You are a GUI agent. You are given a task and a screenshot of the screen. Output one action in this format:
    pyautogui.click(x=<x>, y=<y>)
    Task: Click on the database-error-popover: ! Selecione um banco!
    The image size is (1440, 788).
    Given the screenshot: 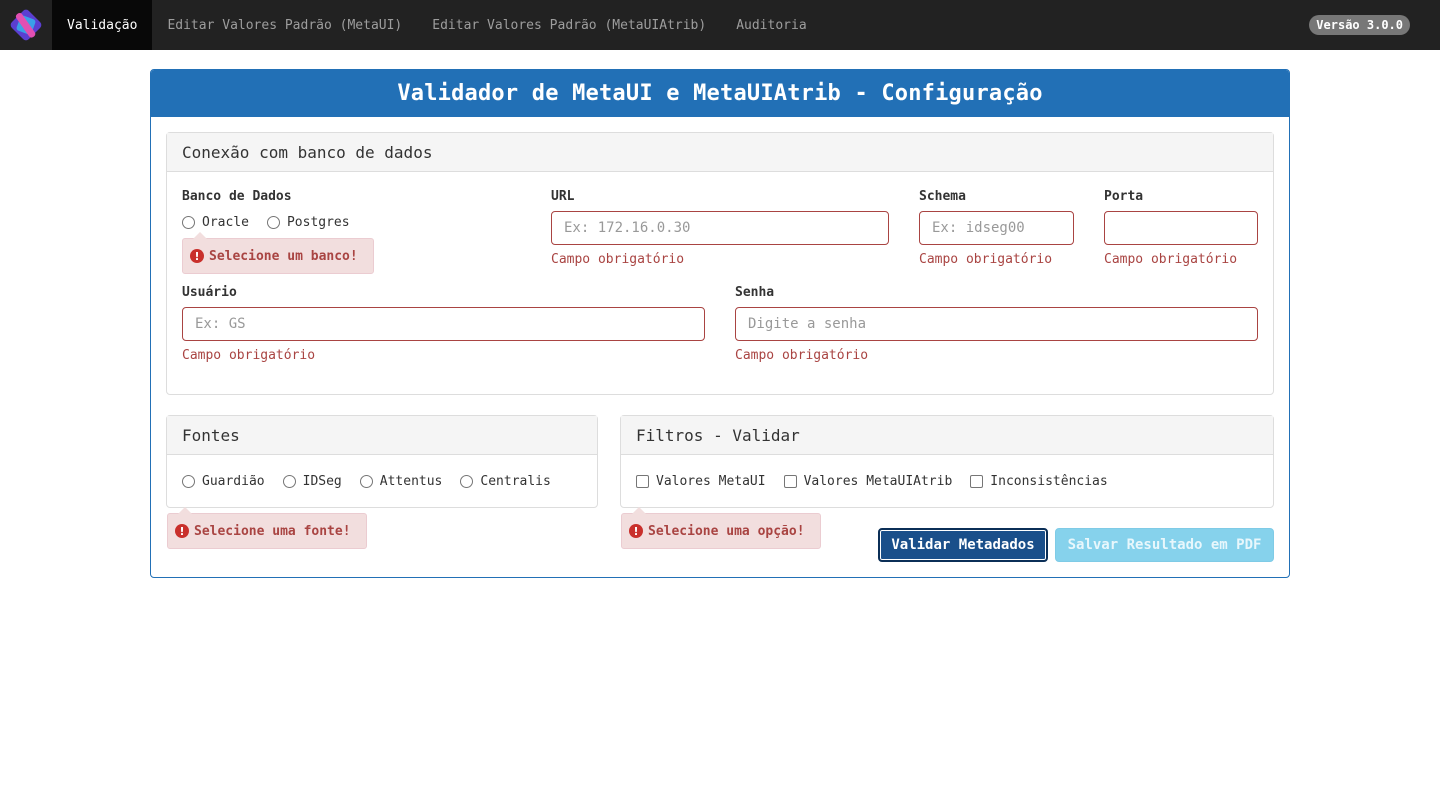 What is the action you would take?
    pyautogui.click(x=278, y=253)
    